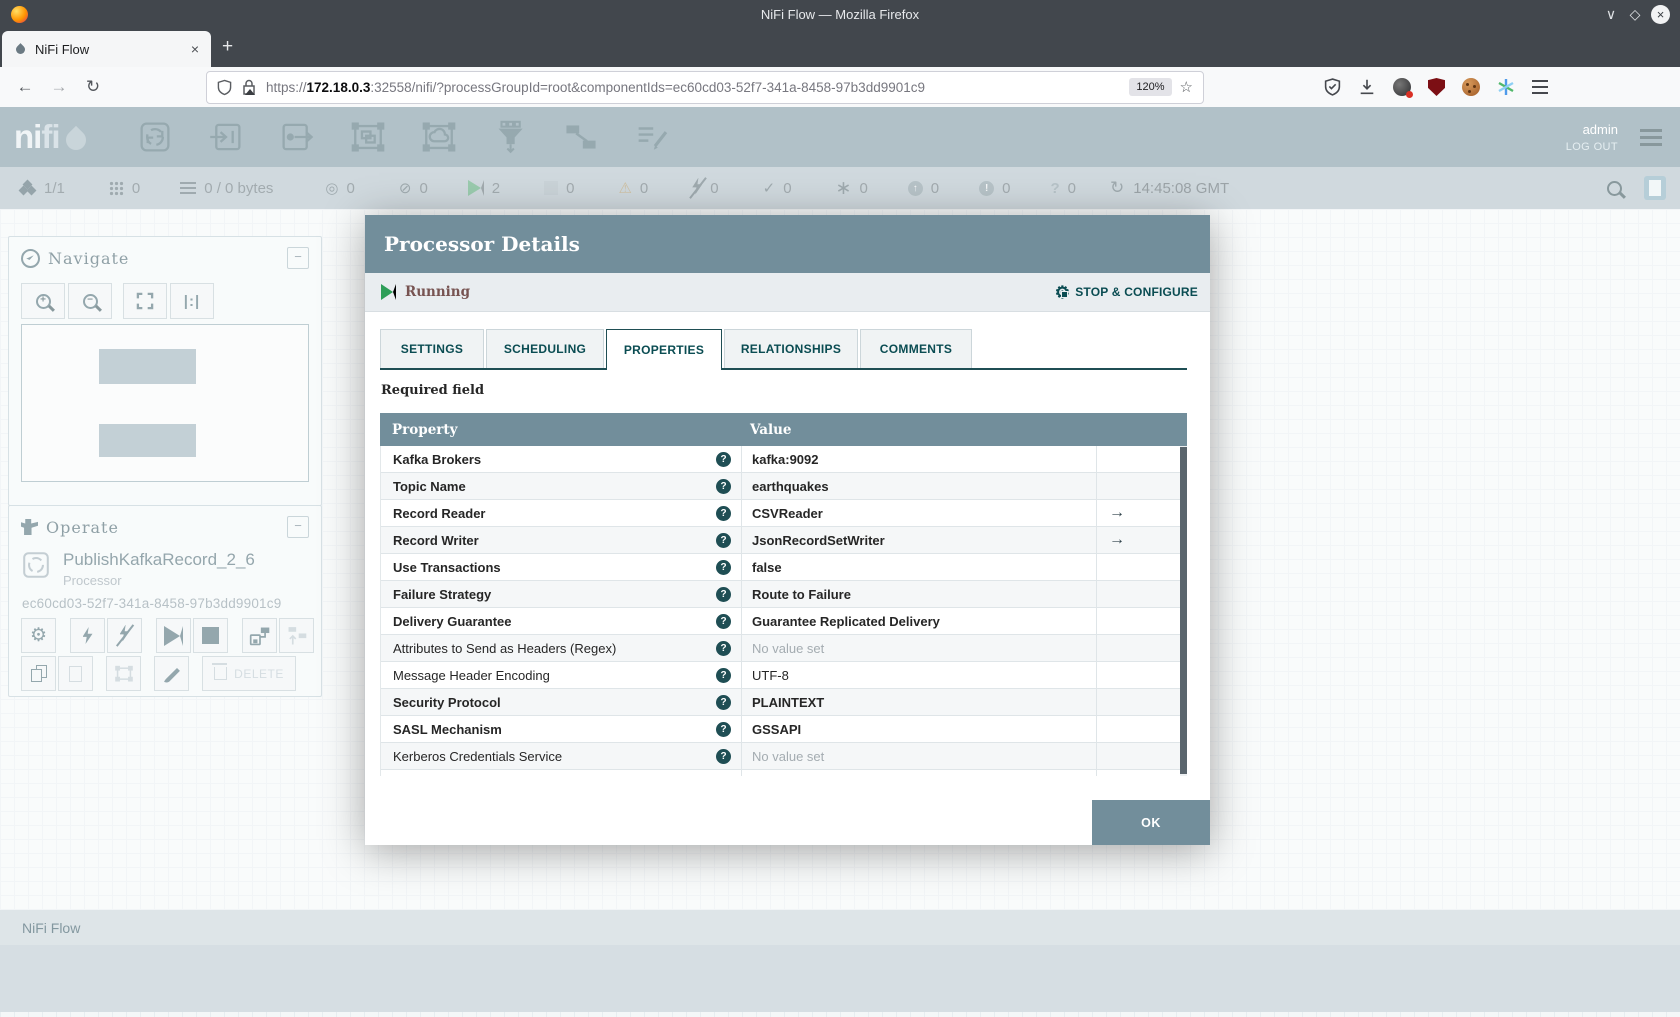 The width and height of the screenshot is (1680, 1017). What do you see at coordinates (62, 49) in the screenshot?
I see `tab-title: NiFi Flow` at bounding box center [62, 49].